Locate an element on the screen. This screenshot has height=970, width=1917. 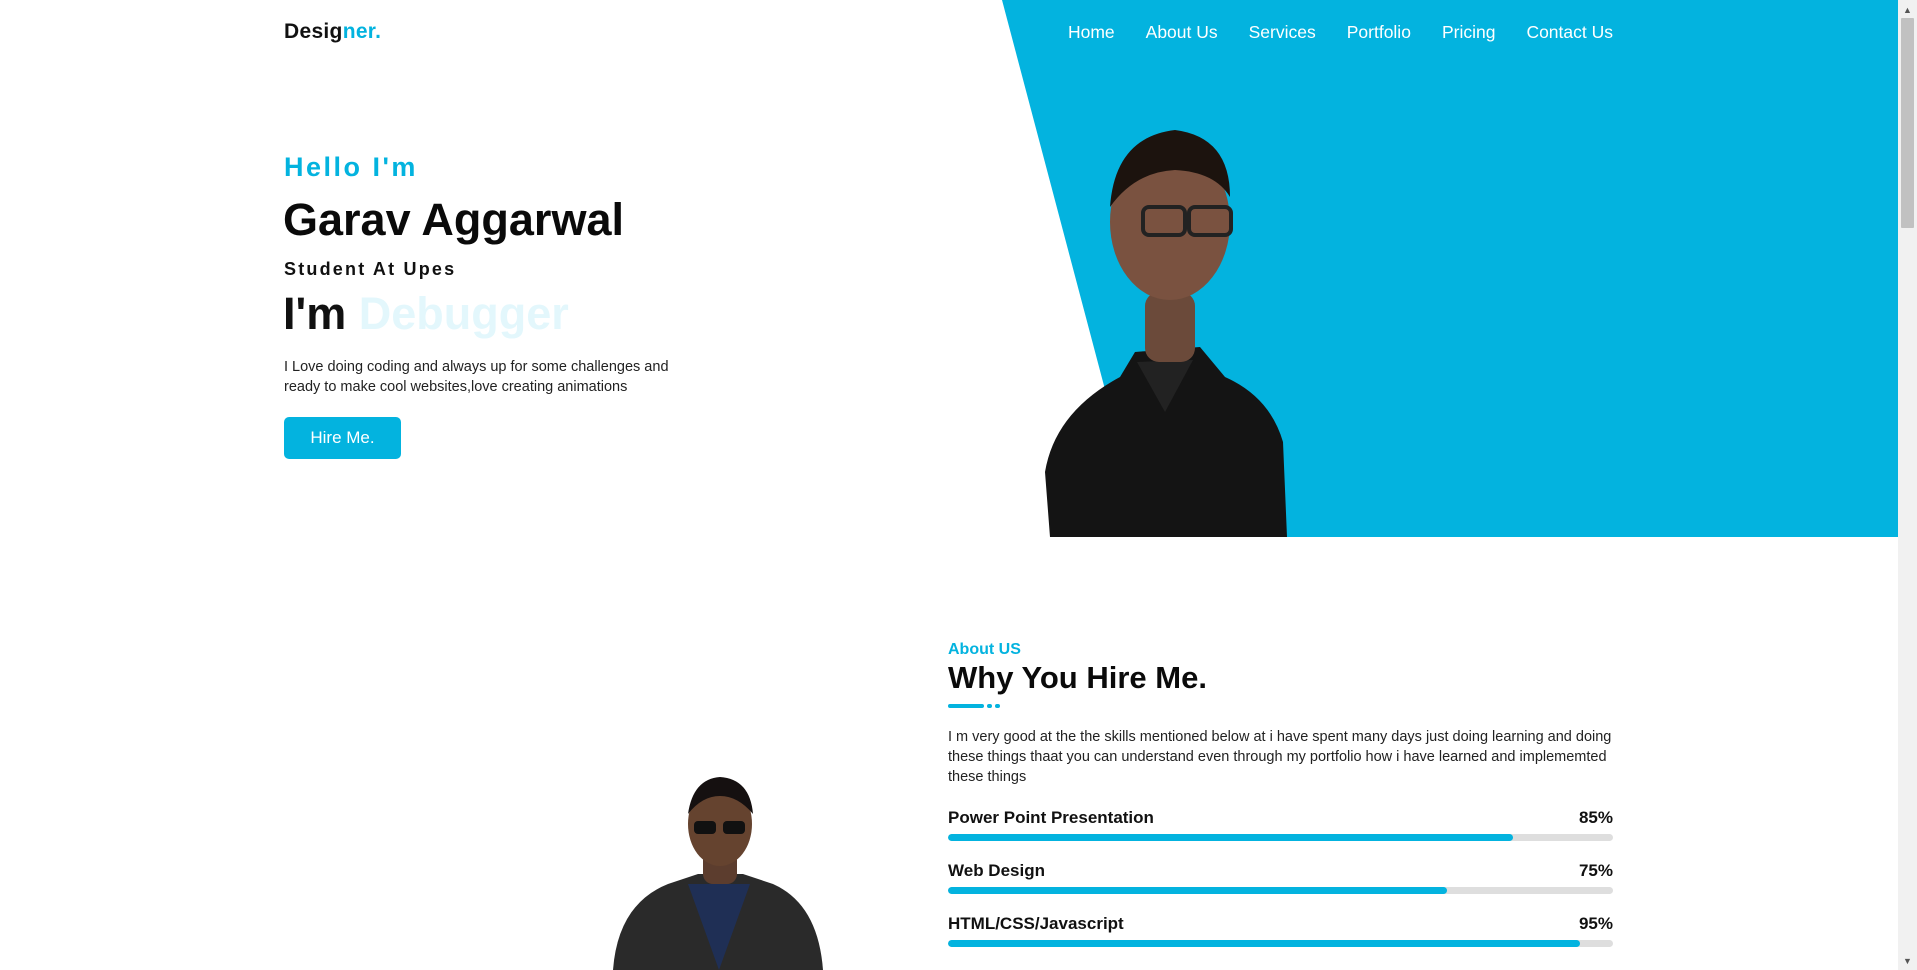
scroll-up-arrow-icon: ▲ is located at coordinates (1907, 10).